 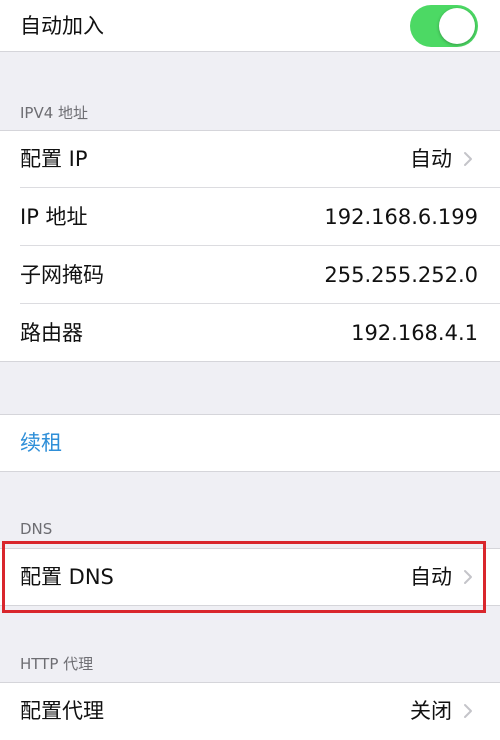 I want to click on configure-proxy-label: 配置代理, so click(x=62, y=711).